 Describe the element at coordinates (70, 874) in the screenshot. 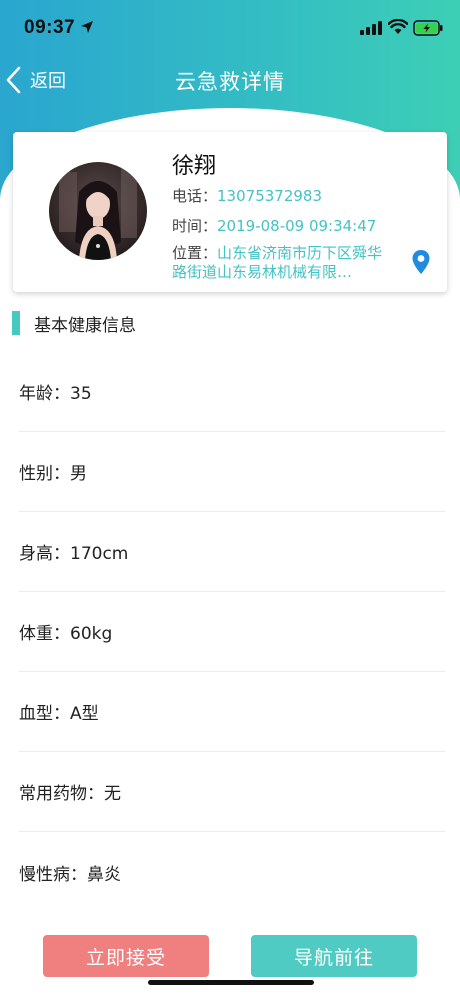

I see `health-row-chronic-disease: 慢性病：鼻炎` at that location.